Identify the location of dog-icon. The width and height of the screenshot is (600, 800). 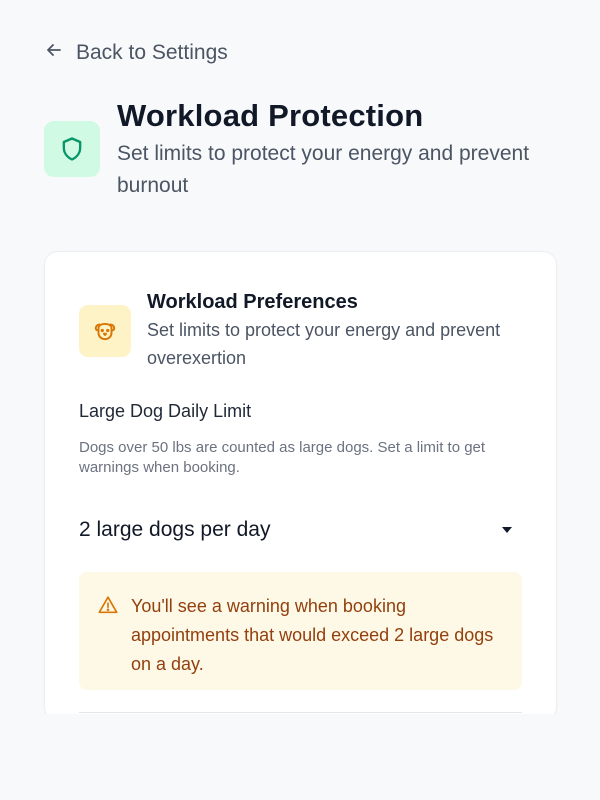
(105, 331).